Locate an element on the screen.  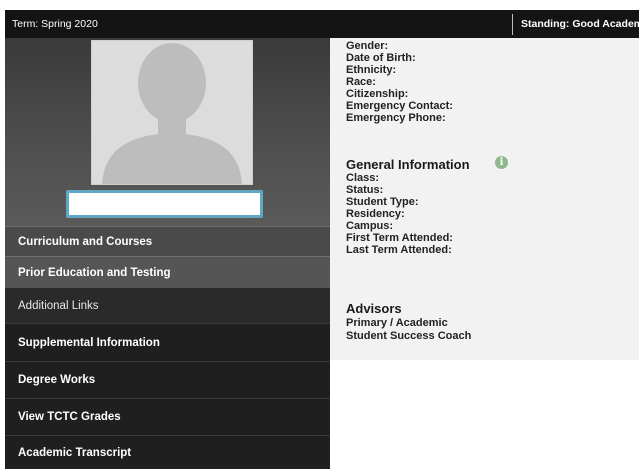
term-label: Term: Spring 2020 is located at coordinates (55, 24).